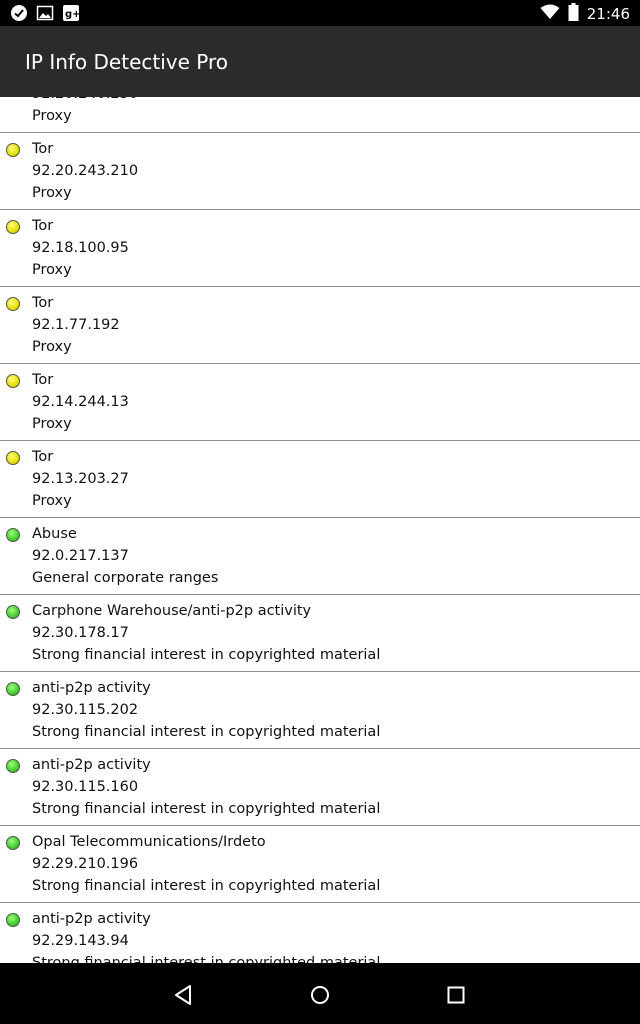 This screenshot has width=640, height=1024. Describe the element at coordinates (456, 995) in the screenshot. I see `recents-icon` at that location.